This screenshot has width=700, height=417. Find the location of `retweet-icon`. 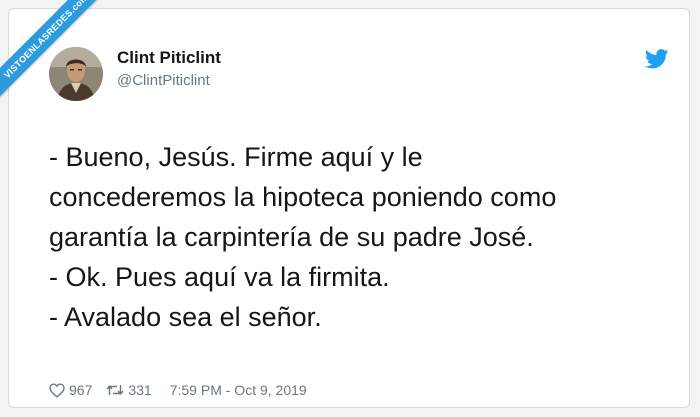

retweet-icon is located at coordinates (115, 390).